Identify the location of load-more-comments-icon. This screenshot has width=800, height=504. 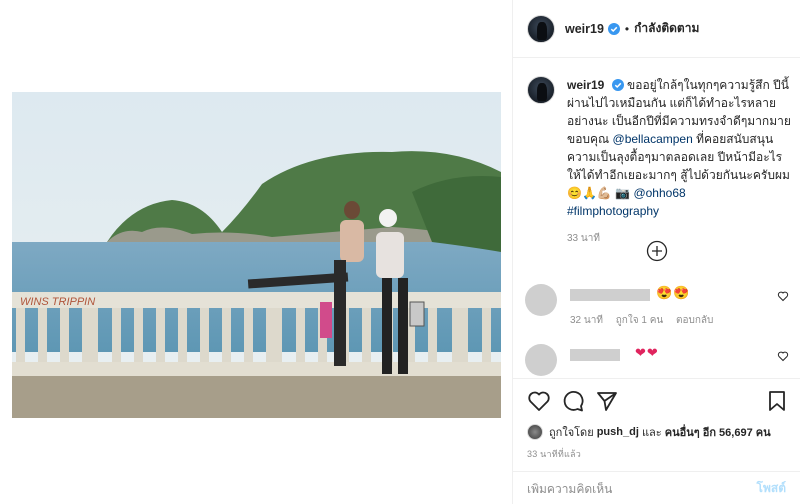
(657, 251).